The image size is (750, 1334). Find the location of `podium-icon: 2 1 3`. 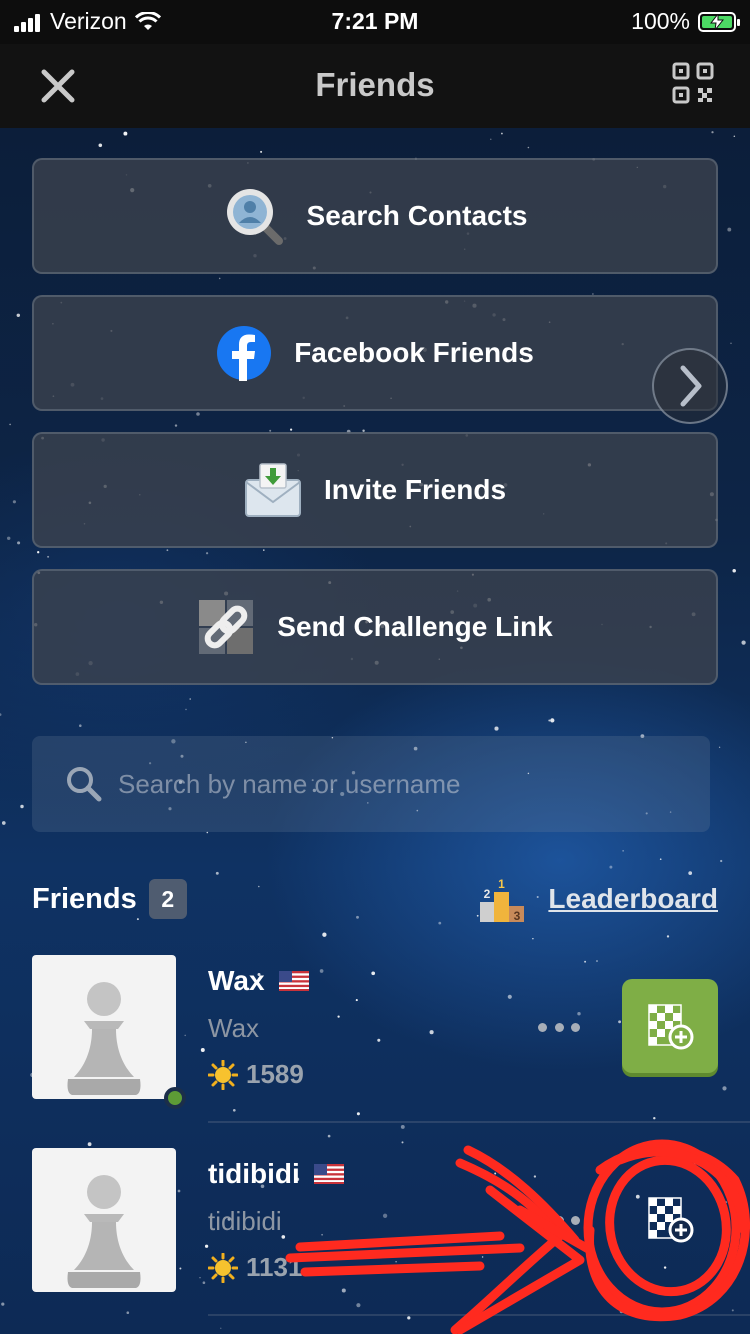

podium-icon: 2 1 3 is located at coordinates (502, 899).